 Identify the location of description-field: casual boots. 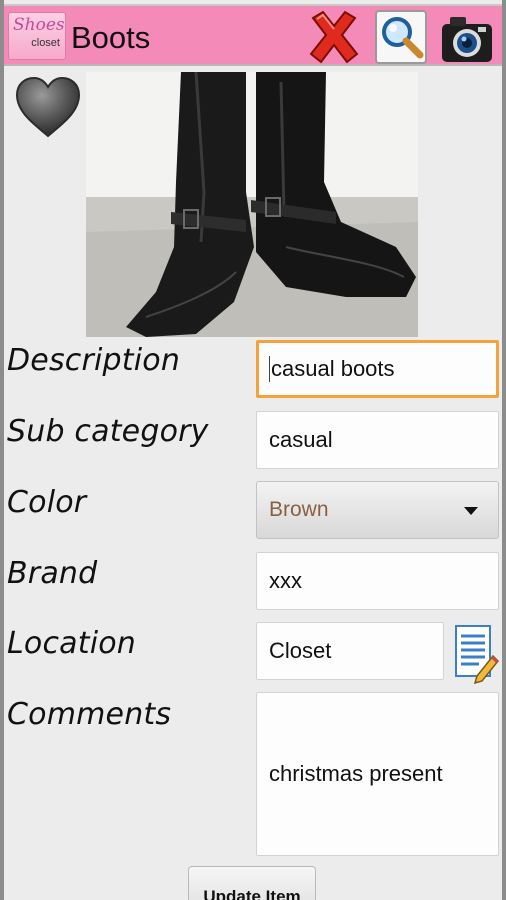
(377, 369).